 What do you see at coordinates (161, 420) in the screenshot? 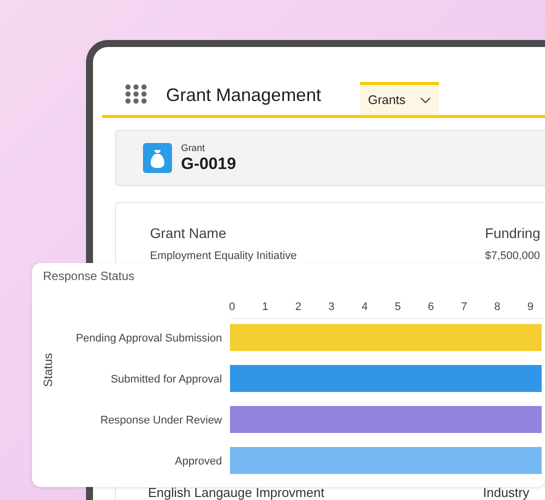
I see `category-label: Response Under Review` at bounding box center [161, 420].